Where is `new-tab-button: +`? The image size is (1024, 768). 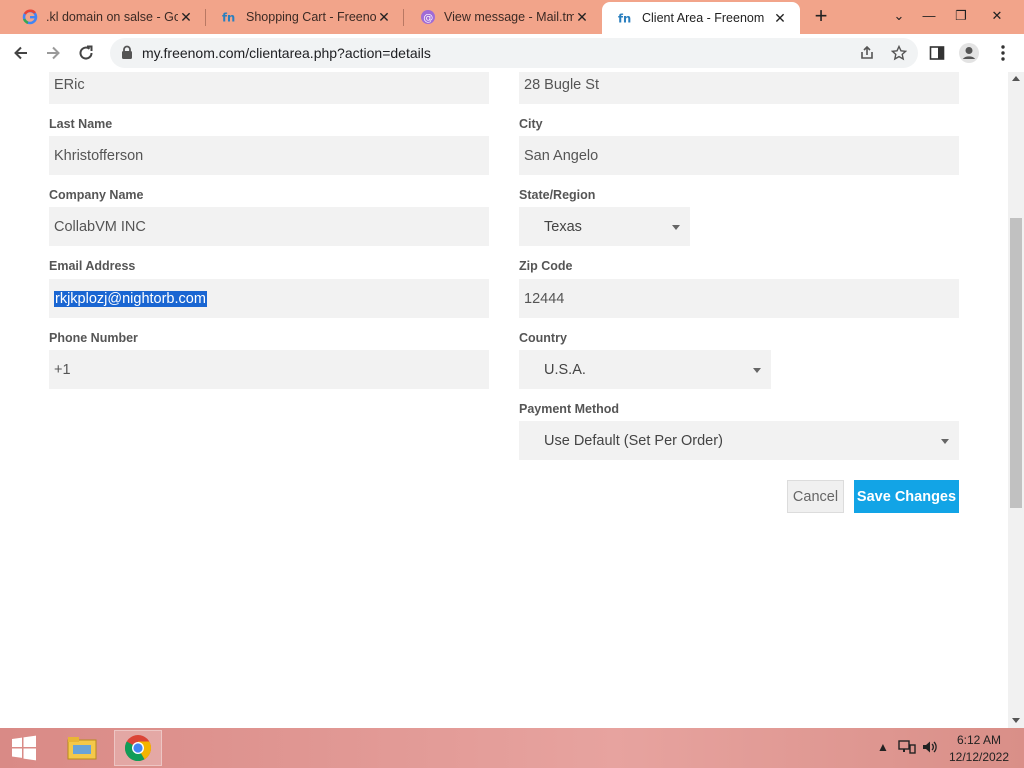 new-tab-button: + is located at coordinates (821, 16).